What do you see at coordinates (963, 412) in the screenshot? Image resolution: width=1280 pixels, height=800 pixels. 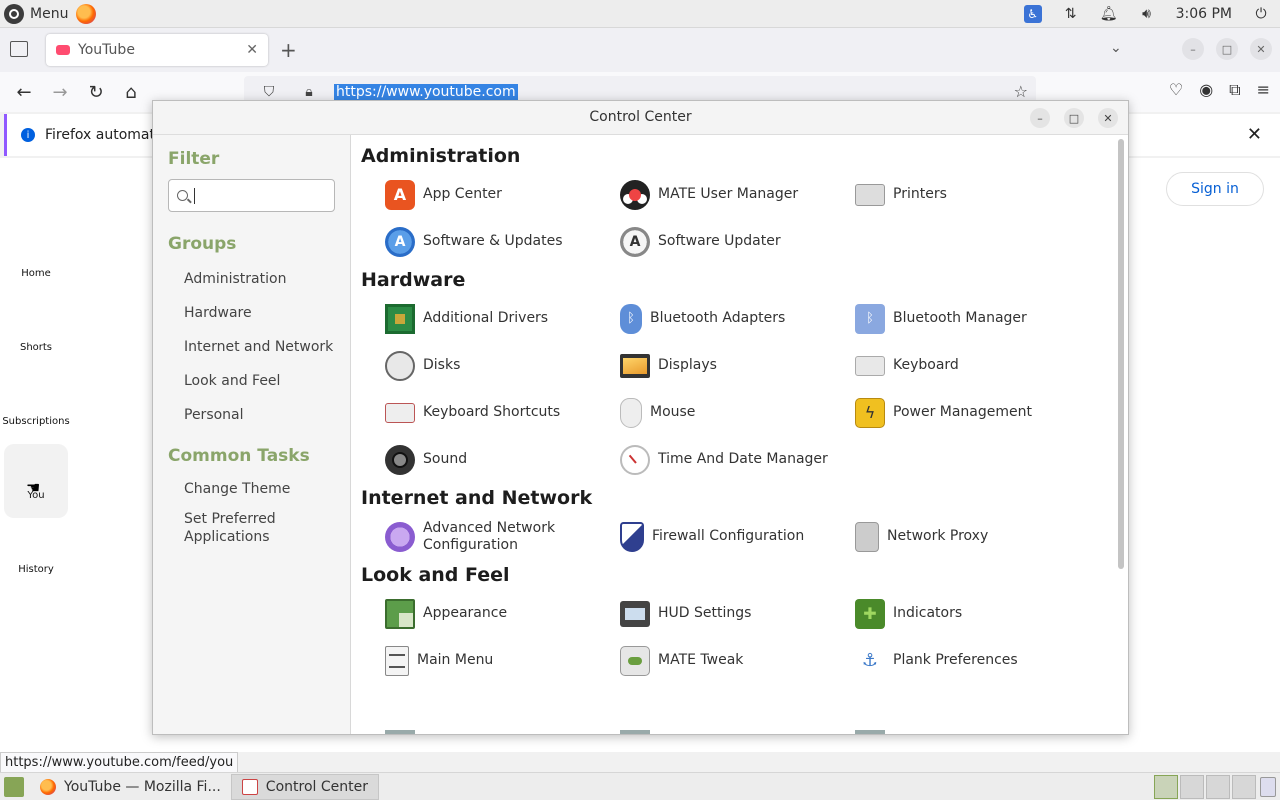 I see `cc-item-label: Power Management` at bounding box center [963, 412].